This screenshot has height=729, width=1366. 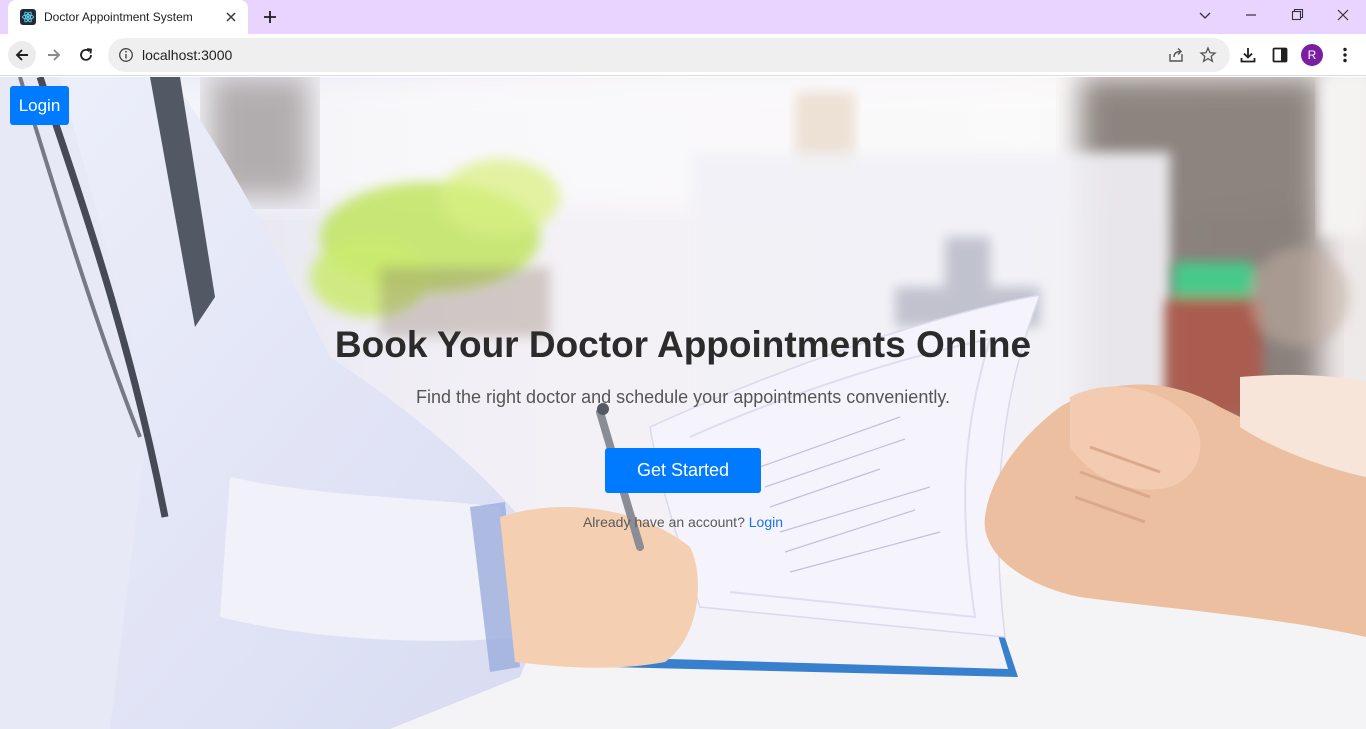 What do you see at coordinates (39, 105) in the screenshot?
I see `nav-login-button: Login` at bounding box center [39, 105].